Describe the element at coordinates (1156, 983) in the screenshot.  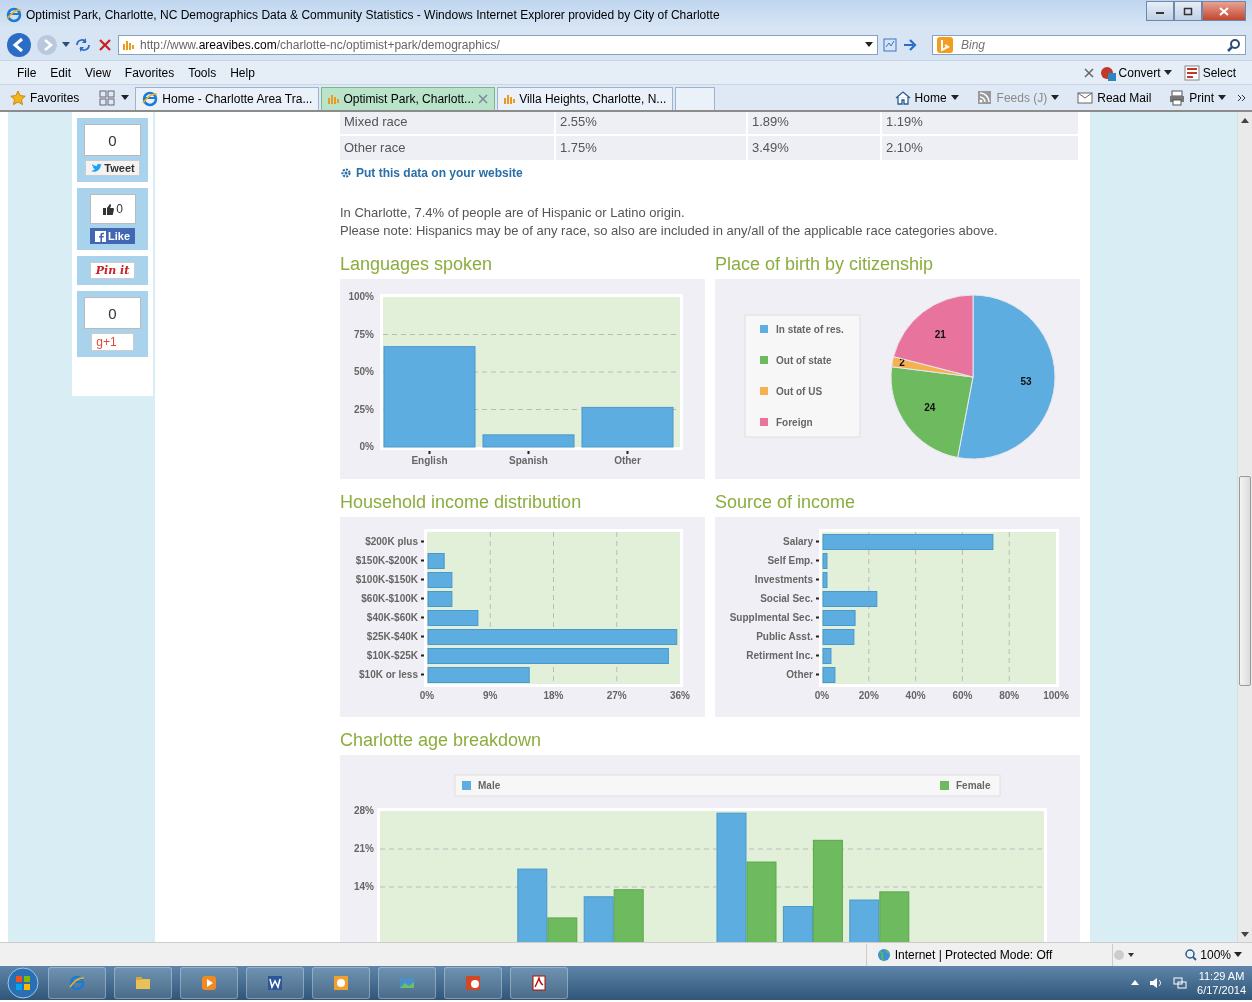
I see `speaker-icon` at that location.